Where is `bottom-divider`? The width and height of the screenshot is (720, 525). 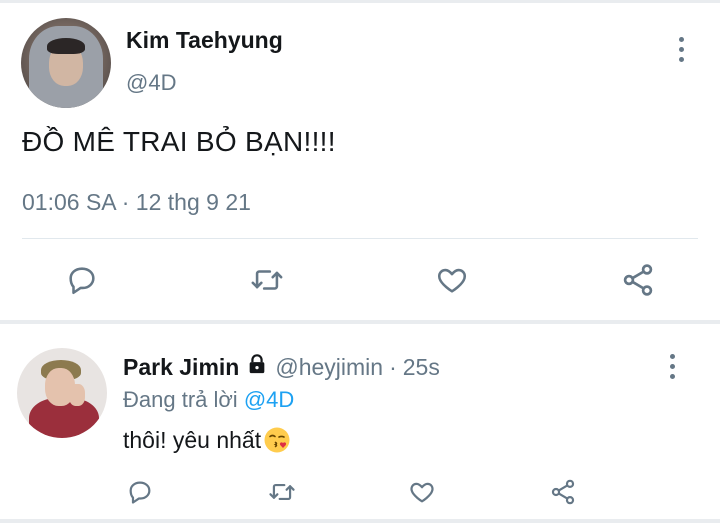 bottom-divider is located at coordinates (360, 521).